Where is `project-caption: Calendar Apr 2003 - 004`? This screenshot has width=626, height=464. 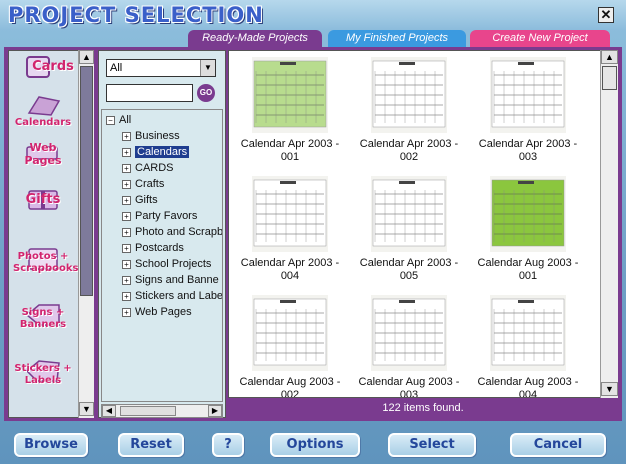
project-caption: Calendar Apr 2003 - 004 is located at coordinates (290, 269).